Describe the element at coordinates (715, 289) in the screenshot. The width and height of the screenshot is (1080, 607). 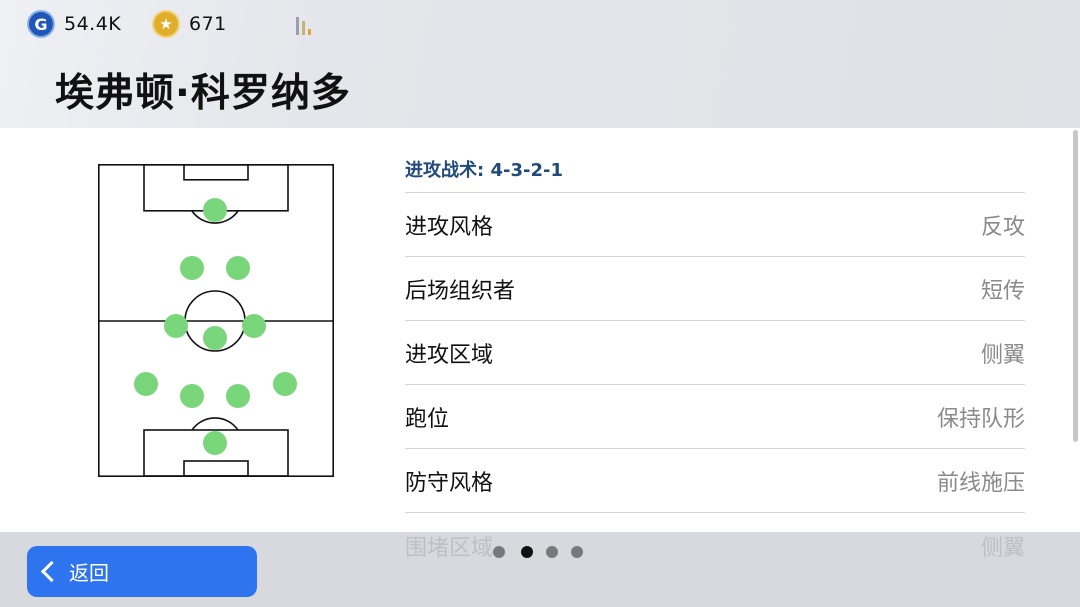
I see `tactic-row-build-up: 后场组织者 短传` at that location.